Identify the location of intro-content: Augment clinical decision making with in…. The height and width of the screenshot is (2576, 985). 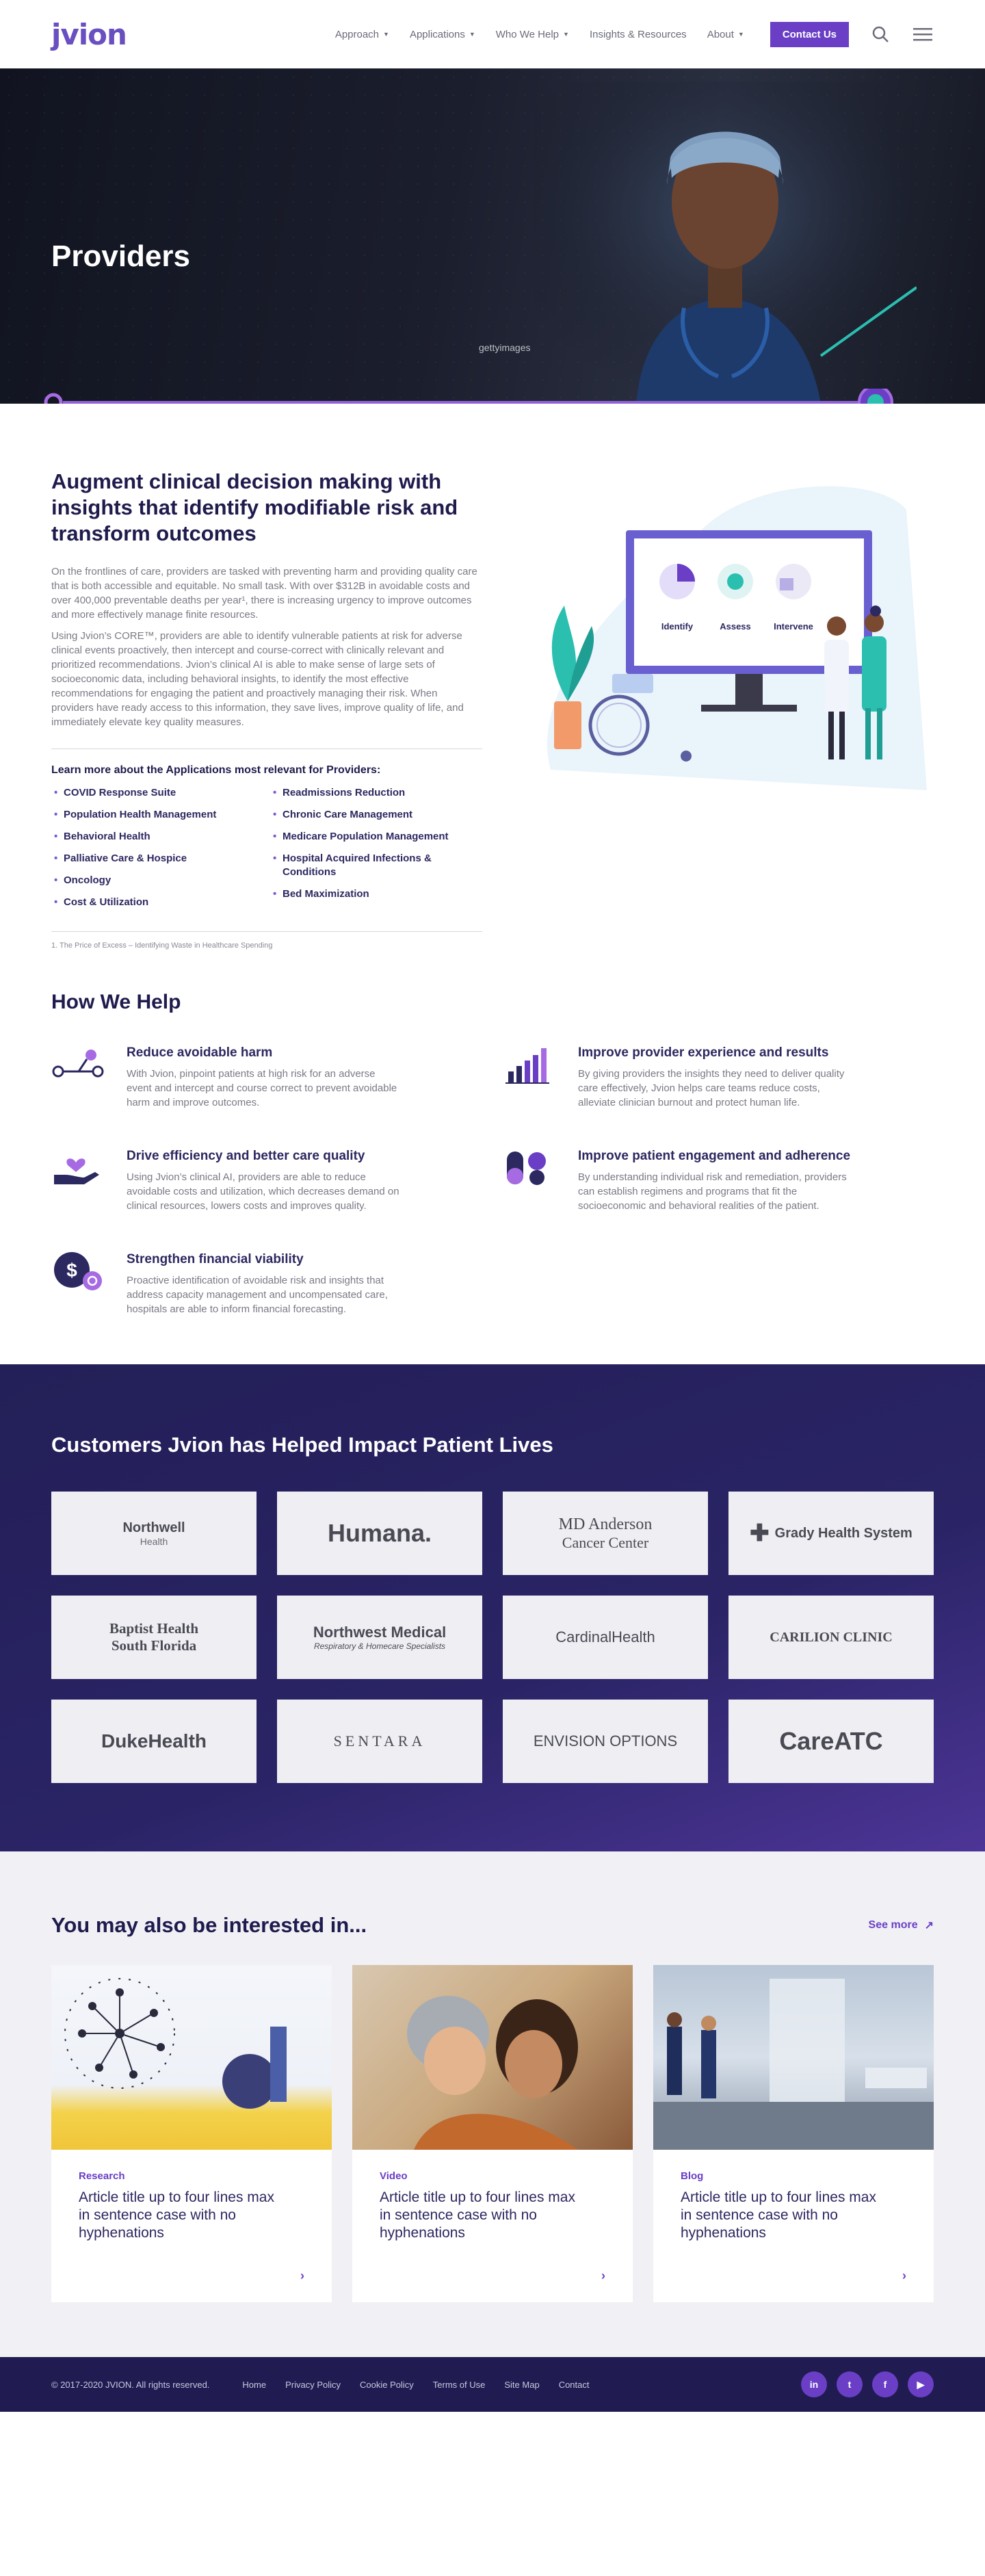
(266, 709).